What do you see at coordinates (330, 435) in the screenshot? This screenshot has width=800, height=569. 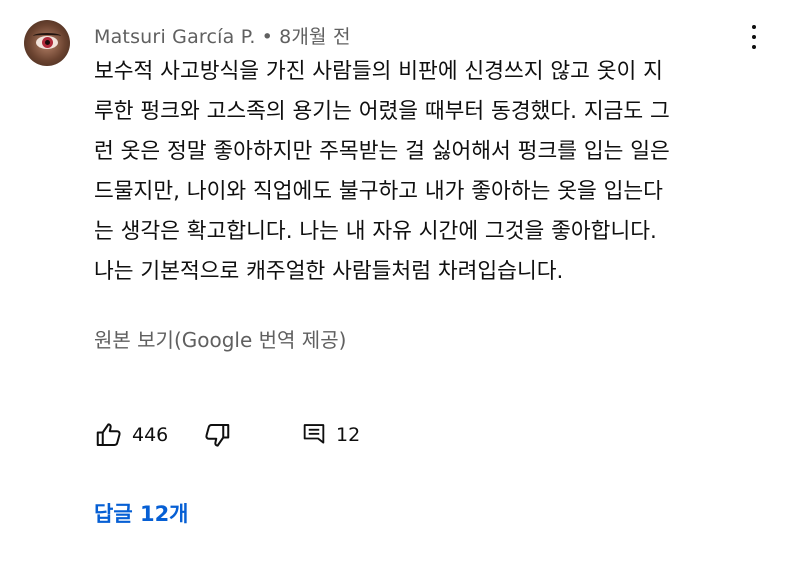 I see `reply-button: 12` at bounding box center [330, 435].